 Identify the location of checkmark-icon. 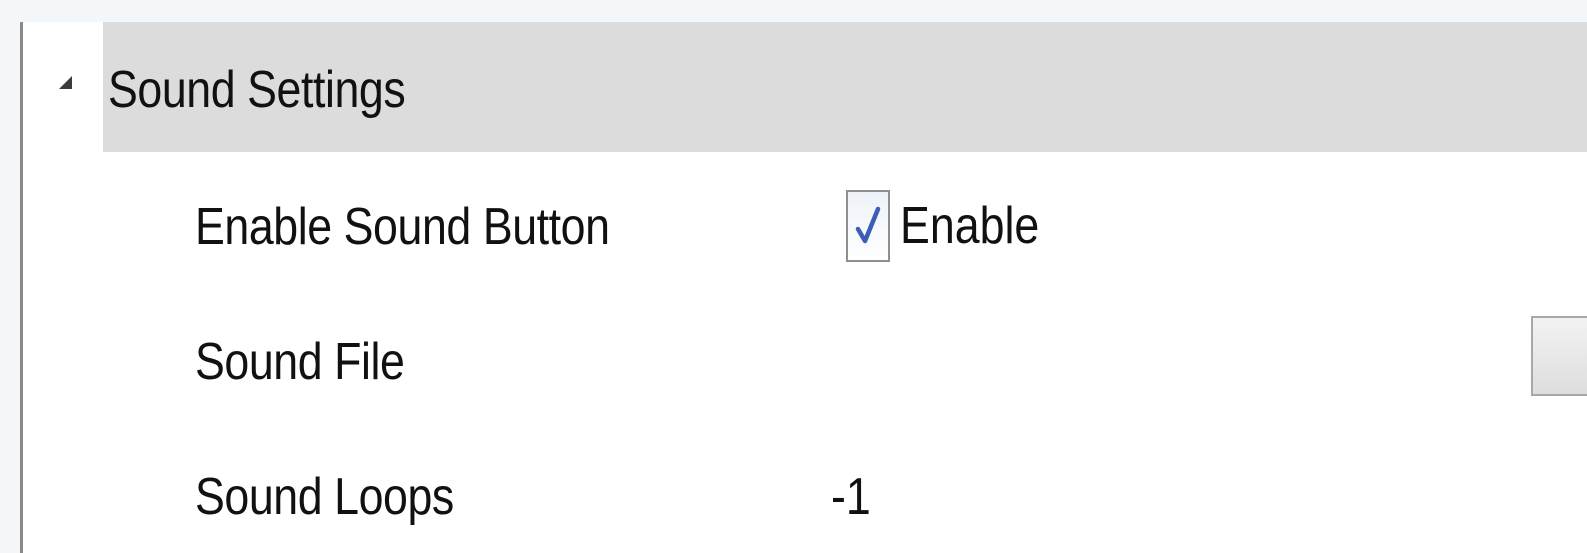
(868, 225).